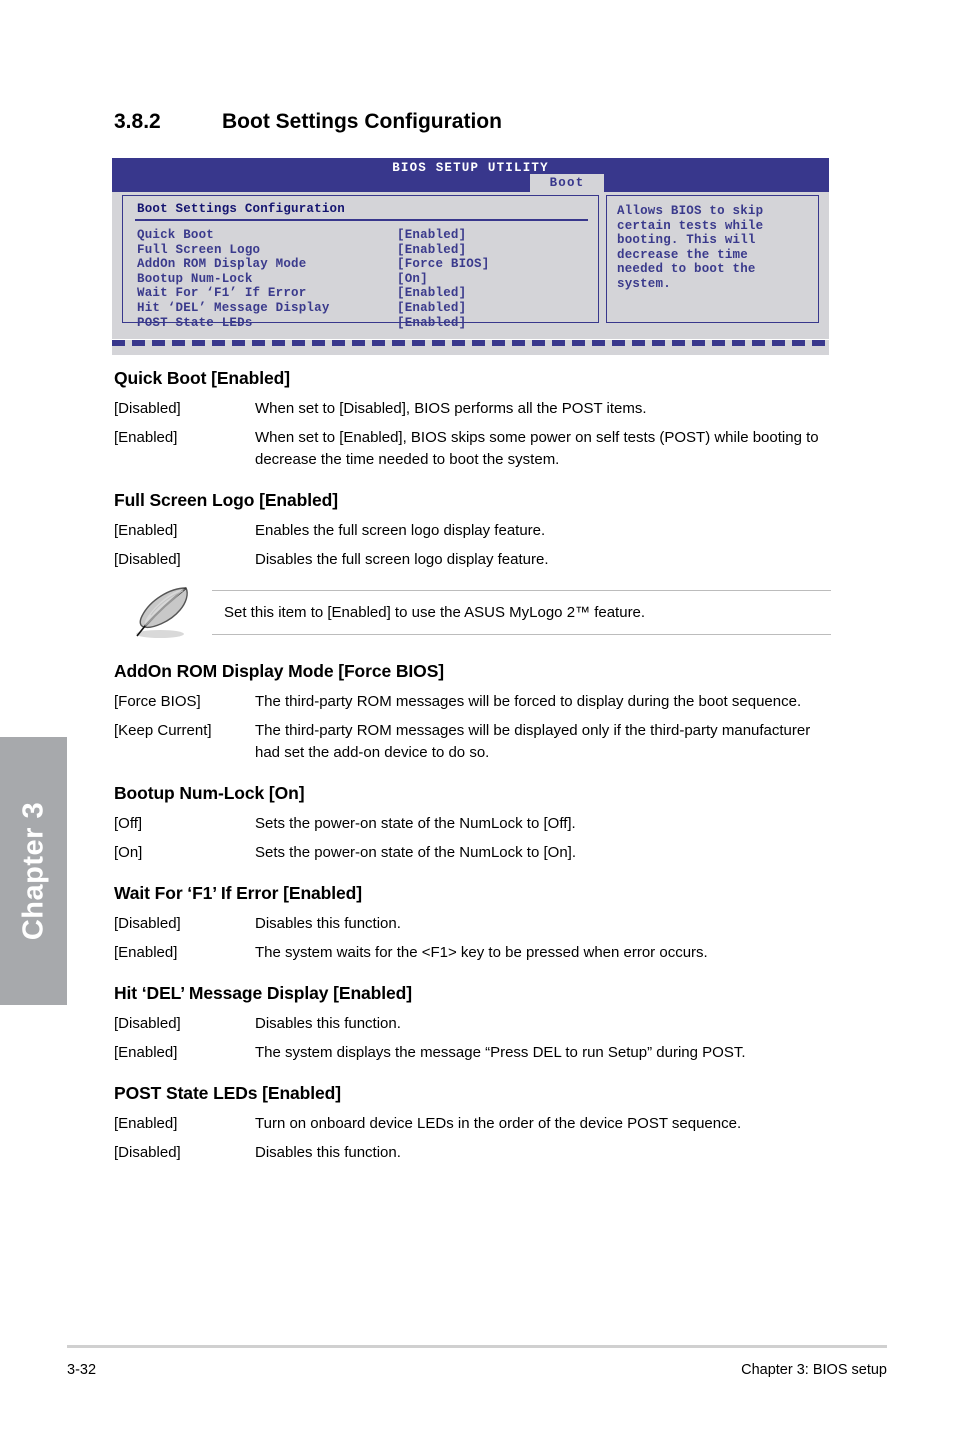 The image size is (954, 1438). What do you see at coordinates (263, 993) in the screenshot?
I see `setting-heading: Hit ‘DEL’ Message Display [Enabled]` at bounding box center [263, 993].